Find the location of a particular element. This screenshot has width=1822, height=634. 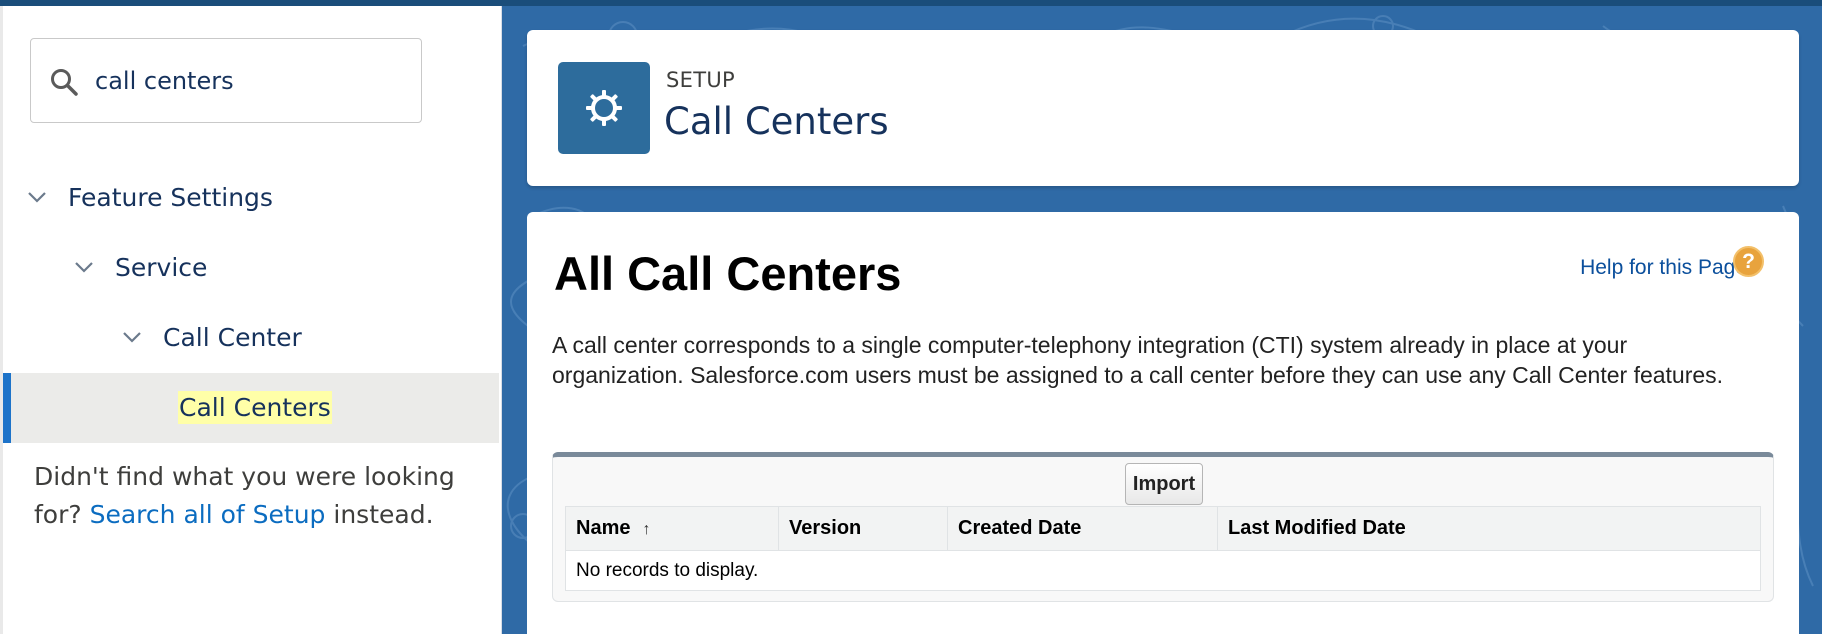

tree-item-call-center: Call Center is located at coordinates (211, 337).